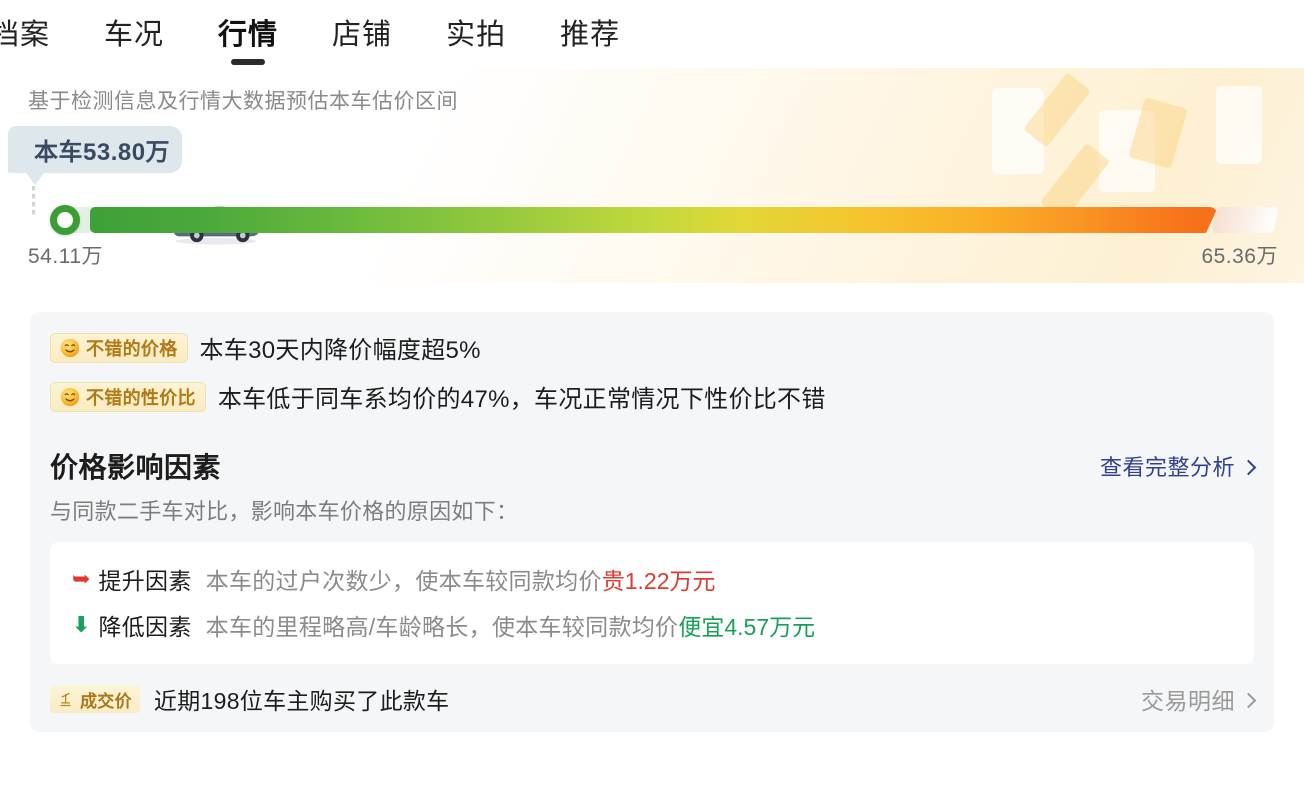 This screenshot has width=1304, height=802. Describe the element at coordinates (1167, 467) in the screenshot. I see `view-full-analysis-label: 查看完整分析` at that location.